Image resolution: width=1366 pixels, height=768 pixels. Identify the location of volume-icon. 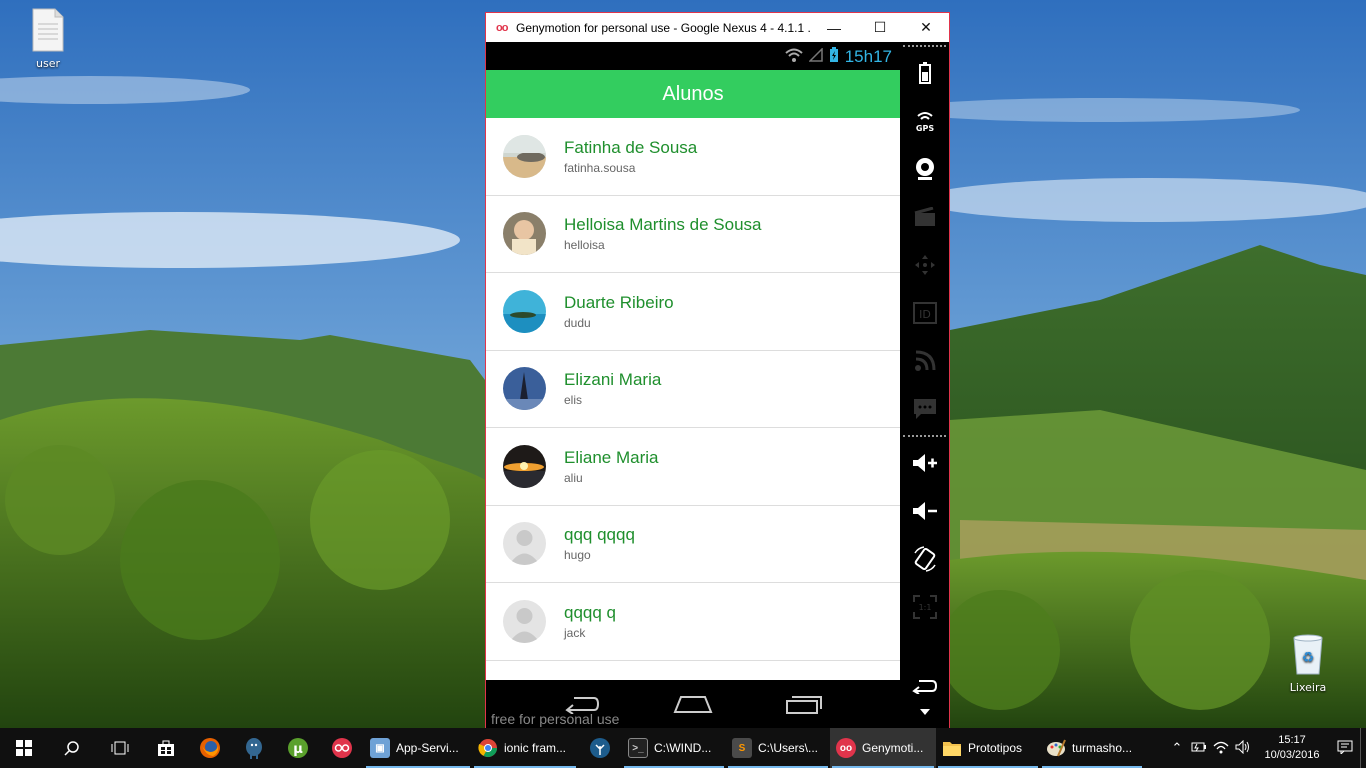
(1243, 748).